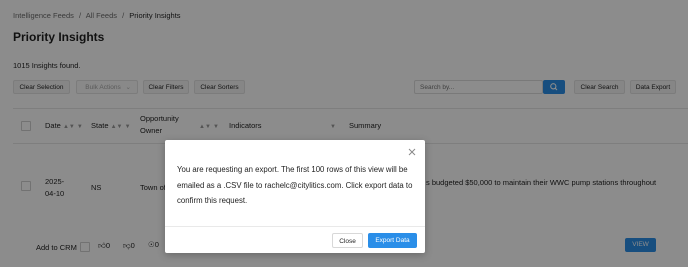  What do you see at coordinates (347, 240) in the screenshot?
I see `close-button: Close` at bounding box center [347, 240].